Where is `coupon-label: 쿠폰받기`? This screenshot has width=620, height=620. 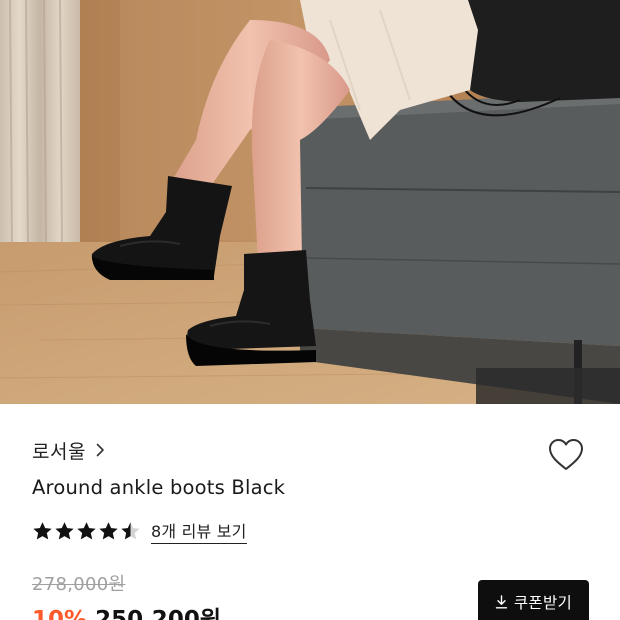 coupon-label: 쿠폰받기 is located at coordinates (543, 603).